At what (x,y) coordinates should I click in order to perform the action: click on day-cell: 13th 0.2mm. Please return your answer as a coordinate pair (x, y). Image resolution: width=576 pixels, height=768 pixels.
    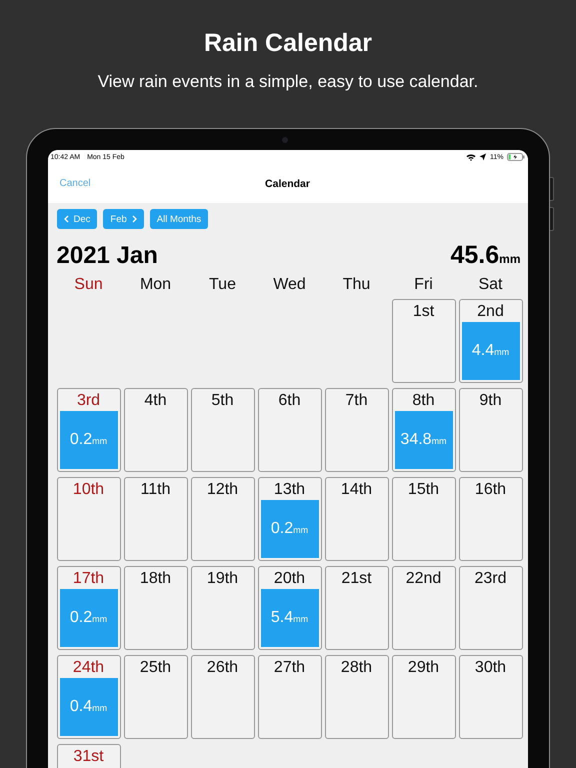
    Looking at the image, I should click on (290, 519).